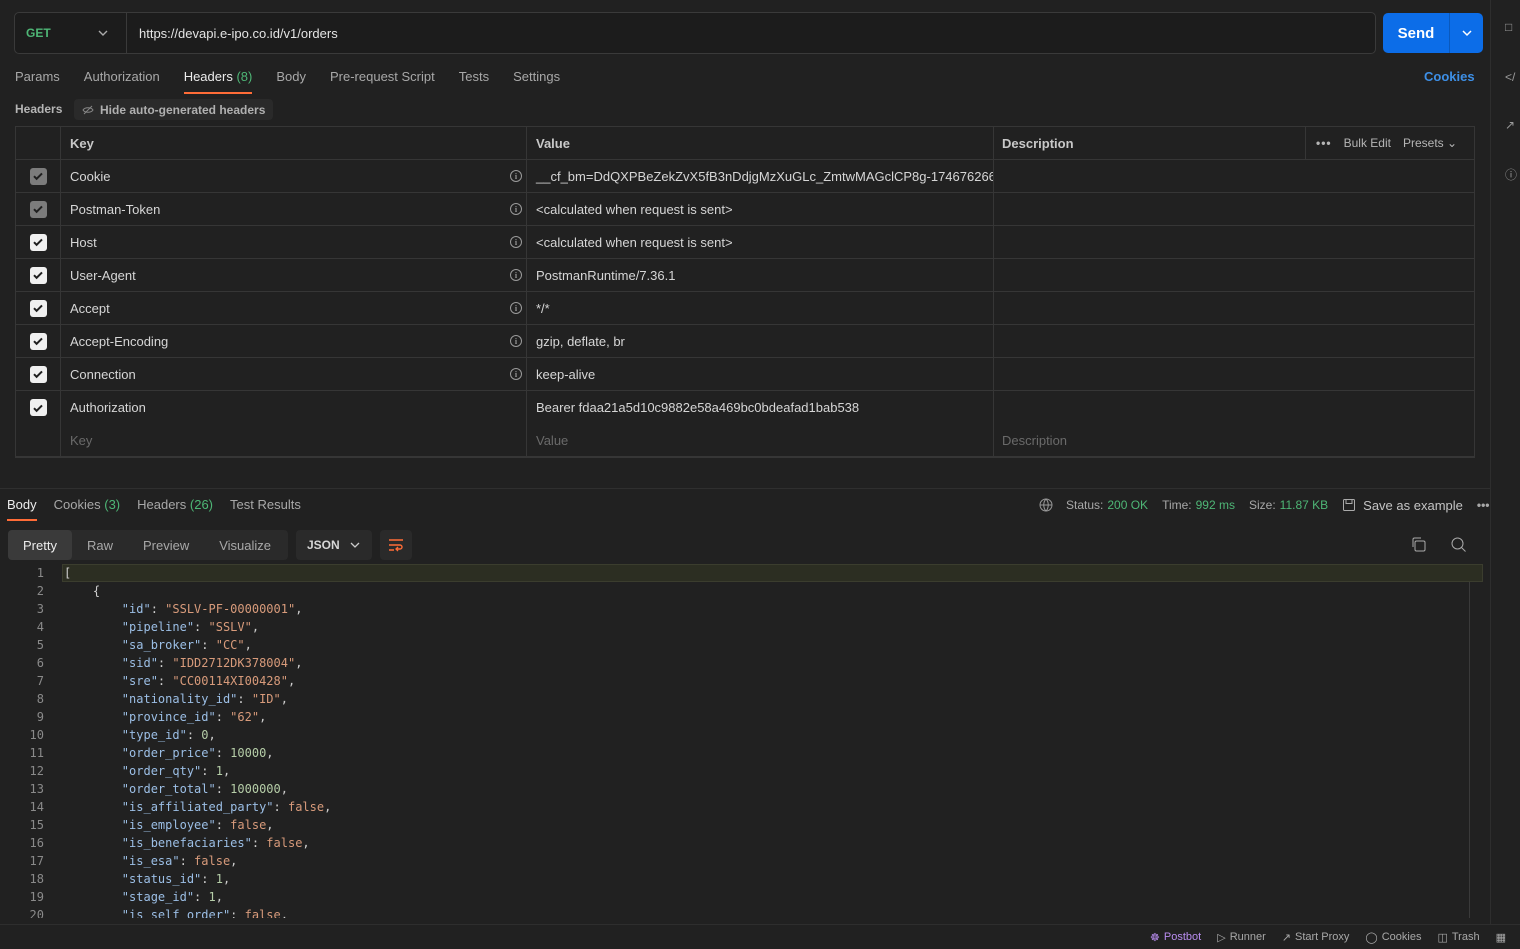  I want to click on view-pretty: Pretty, so click(40, 545).